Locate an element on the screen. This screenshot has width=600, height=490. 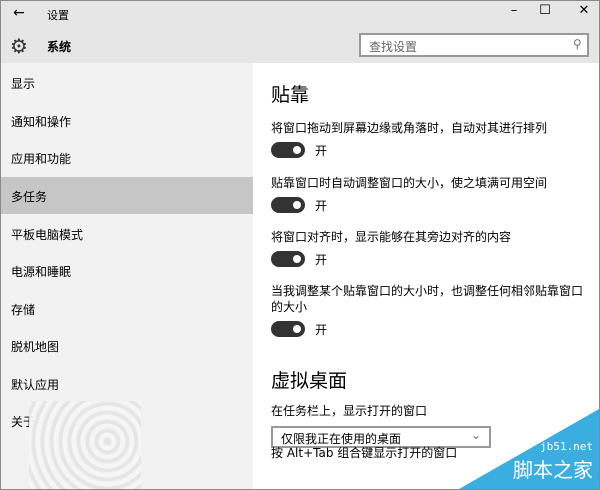
setting-label: 将窗口对齐时，显示能够在其旁边对齐的内容 is located at coordinates (391, 237).